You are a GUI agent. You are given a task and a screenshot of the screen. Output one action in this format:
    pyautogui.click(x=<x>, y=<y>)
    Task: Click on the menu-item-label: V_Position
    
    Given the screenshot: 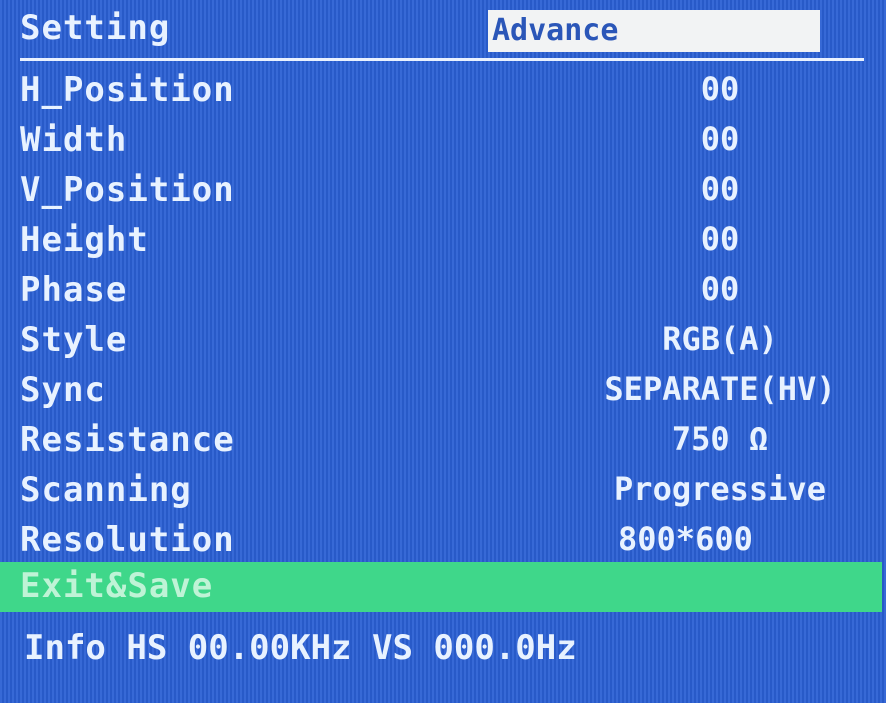 What is the action you would take?
    pyautogui.click(x=127, y=190)
    